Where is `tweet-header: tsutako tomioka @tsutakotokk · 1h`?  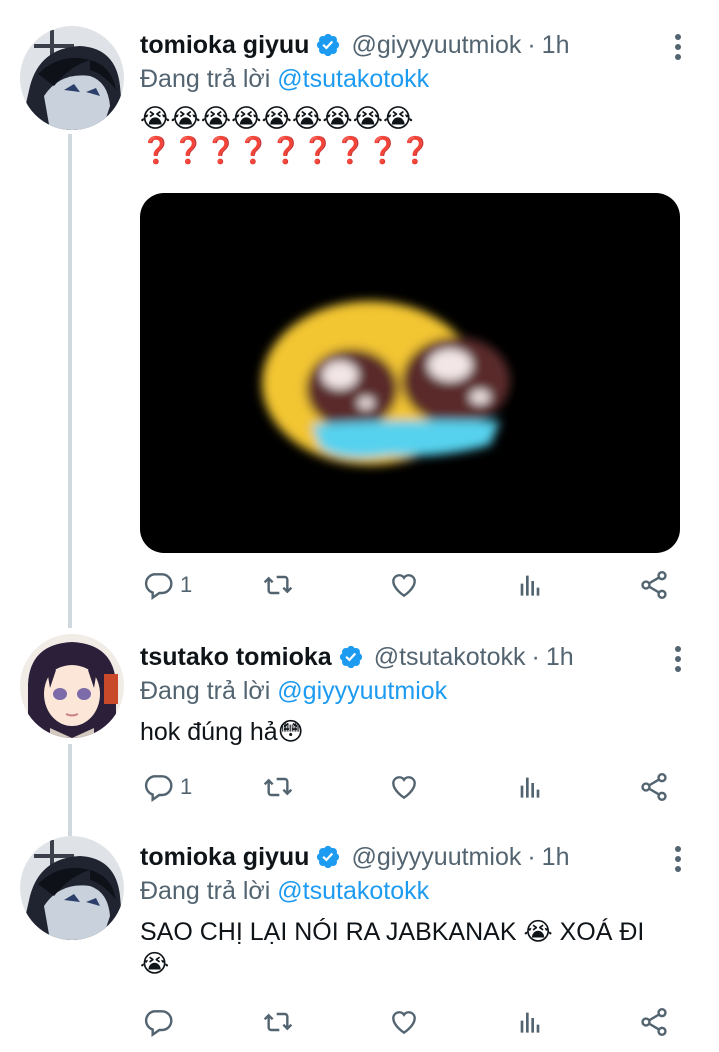 tweet-header: tsutako tomioka @tsutakotokk · 1h is located at coordinates (419, 657).